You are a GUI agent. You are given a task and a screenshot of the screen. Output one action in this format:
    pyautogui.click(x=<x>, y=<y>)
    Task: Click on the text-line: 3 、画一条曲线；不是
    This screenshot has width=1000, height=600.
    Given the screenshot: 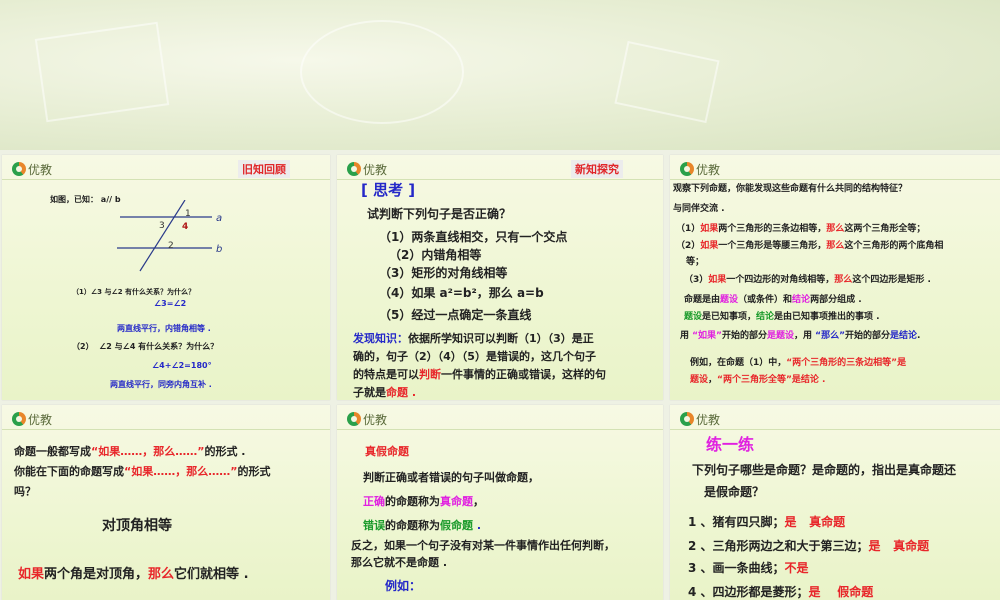 What is the action you would take?
    pyautogui.click(x=748, y=567)
    